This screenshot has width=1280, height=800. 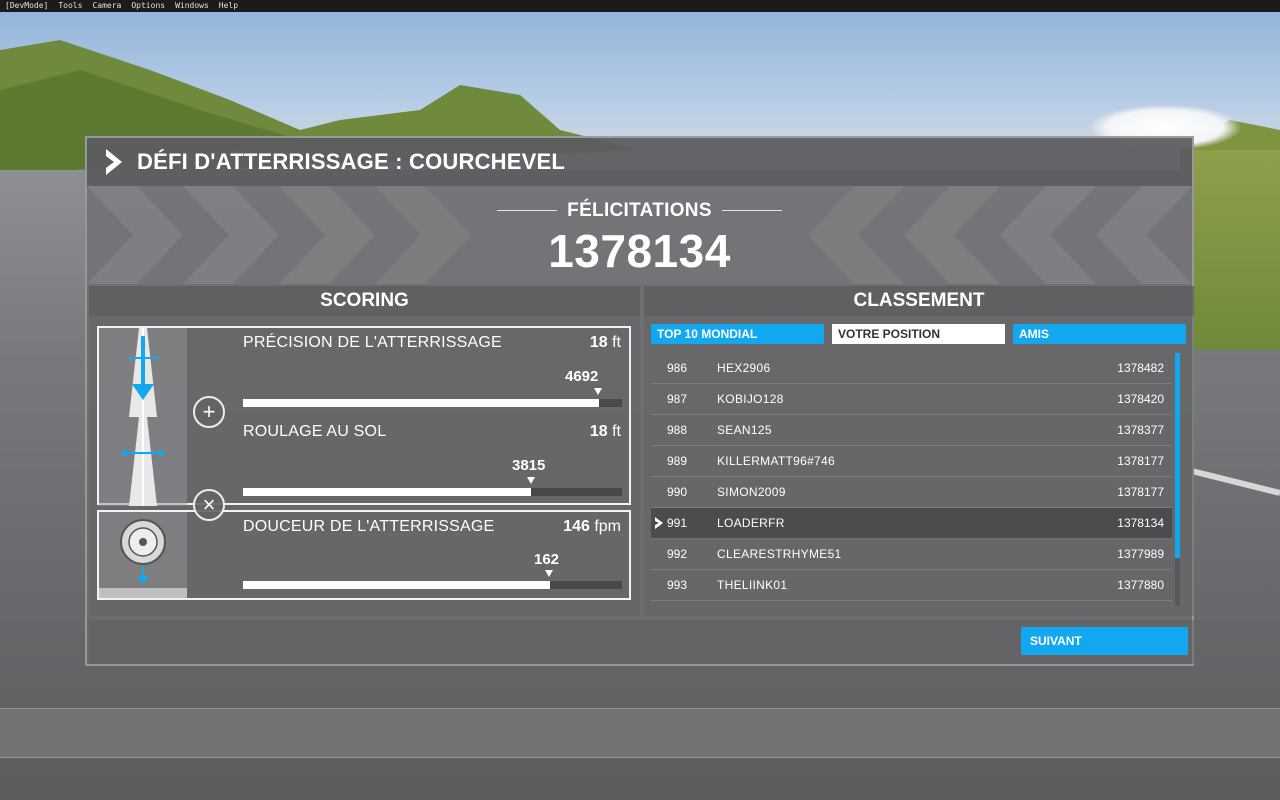 I want to click on metric-points: 162, so click(x=547, y=559).